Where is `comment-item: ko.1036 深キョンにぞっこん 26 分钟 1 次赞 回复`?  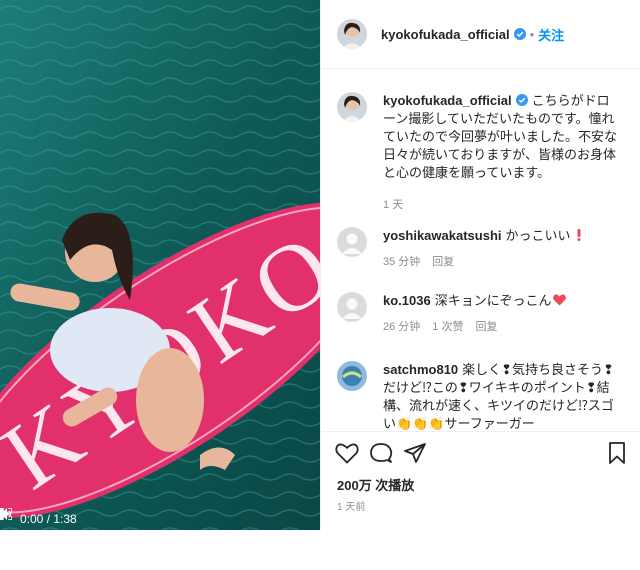
comment-item: ko.1036 深キョンにぞっこん 26 分钟 1 次赞 回复 is located at coordinates (480, 314).